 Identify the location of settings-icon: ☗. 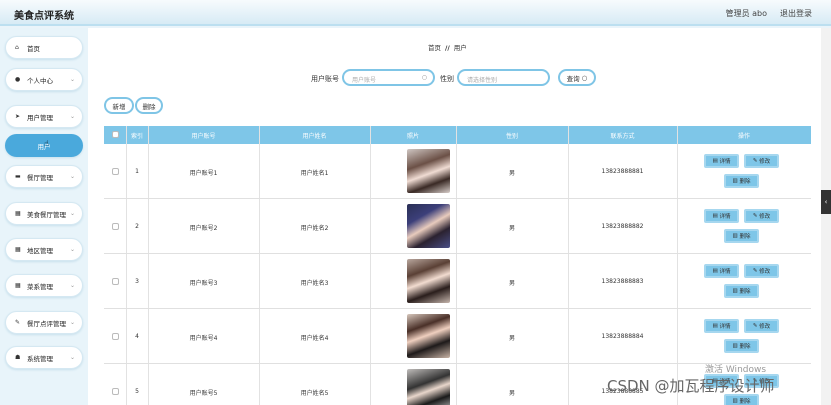
(18, 357).